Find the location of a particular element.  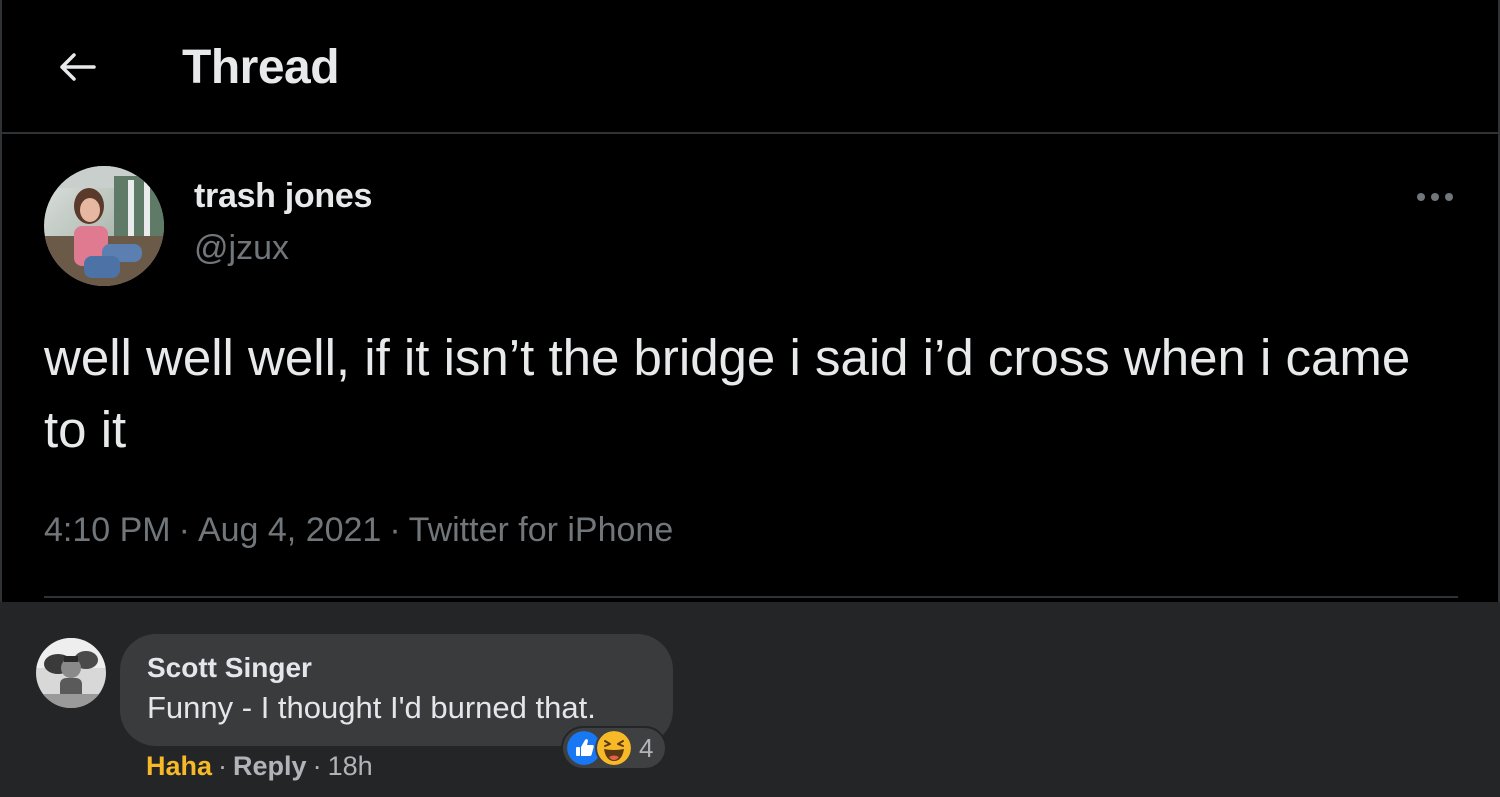

tweet-date: Aug 4, 2021 is located at coordinates (289, 530).